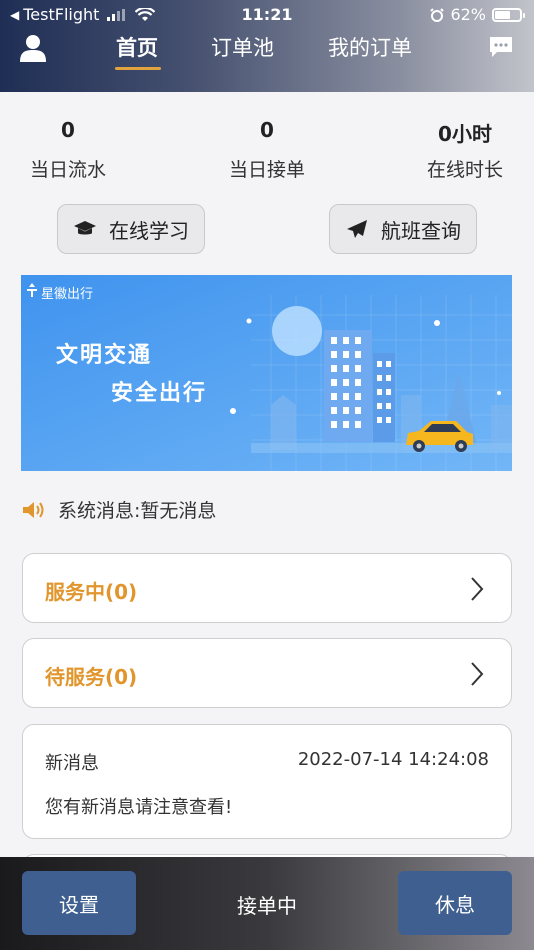  I want to click on airplane-icon, so click(357, 229).